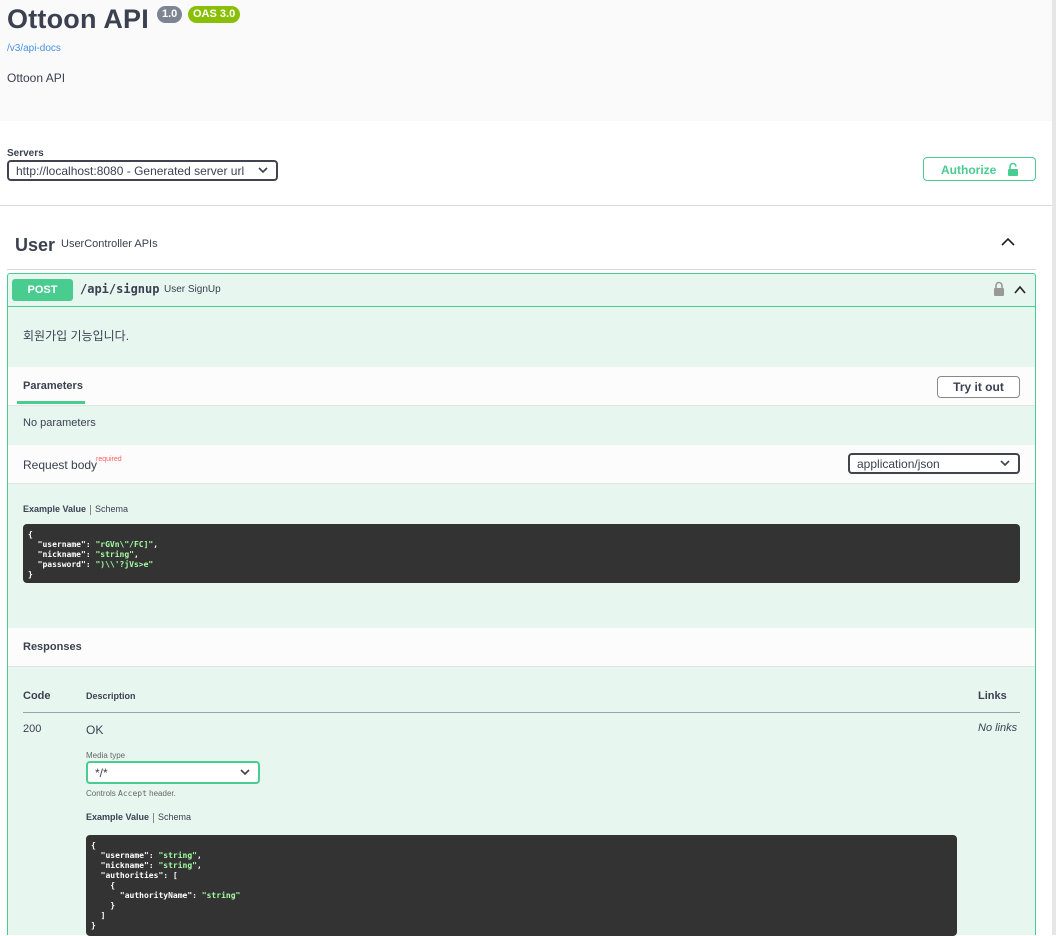  I want to click on media-type-value: */*, so click(101, 773).